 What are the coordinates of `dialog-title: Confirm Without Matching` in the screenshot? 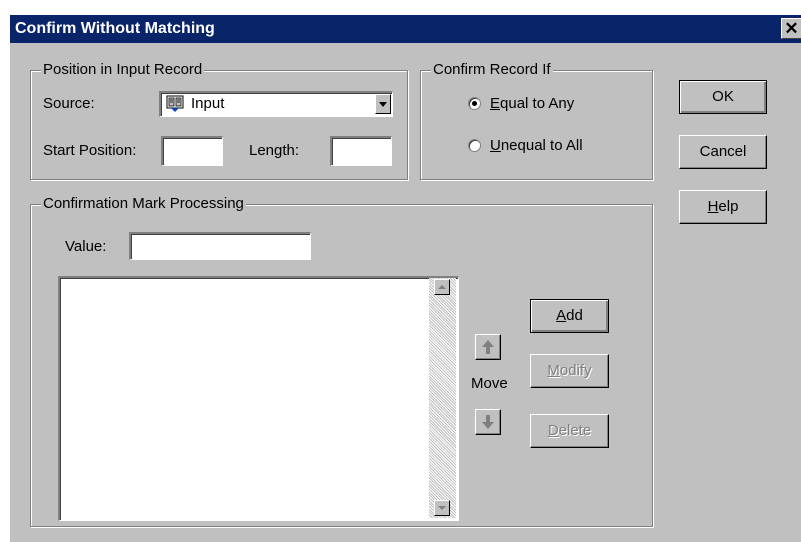 It's located at (115, 28).